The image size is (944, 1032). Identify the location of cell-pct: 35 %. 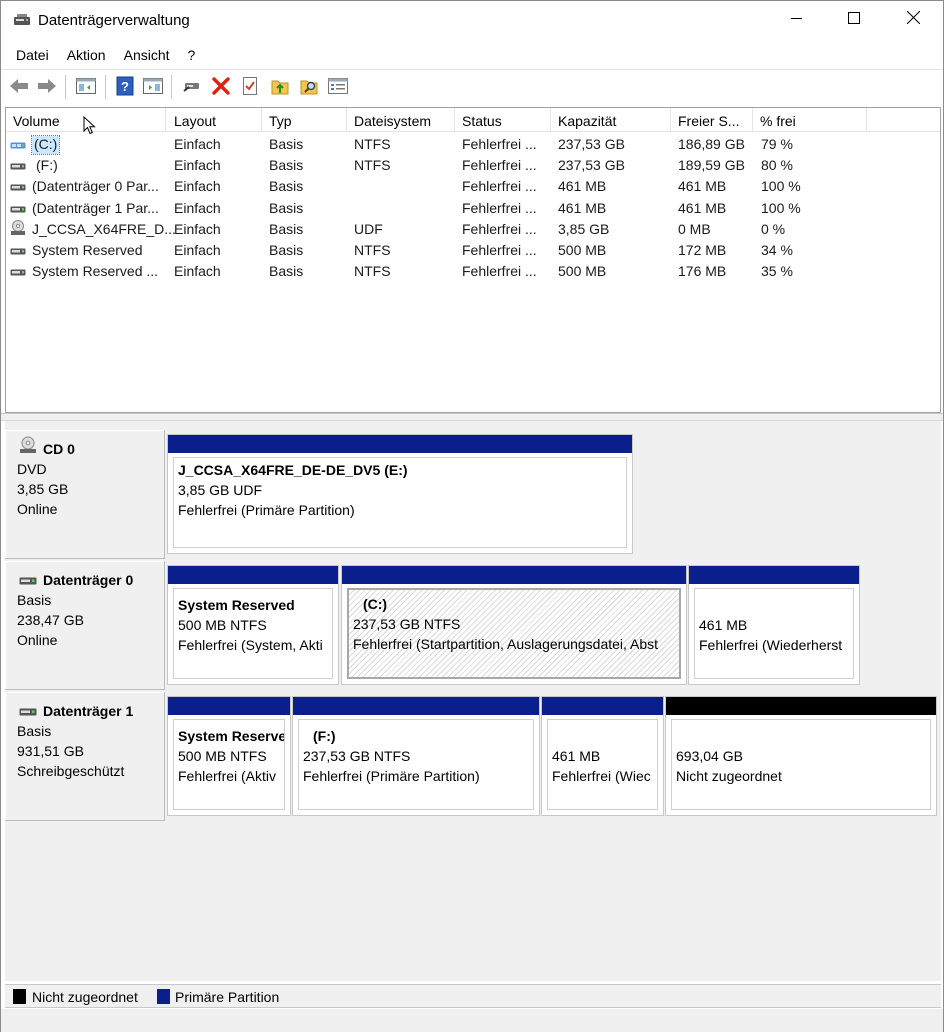
(777, 271).